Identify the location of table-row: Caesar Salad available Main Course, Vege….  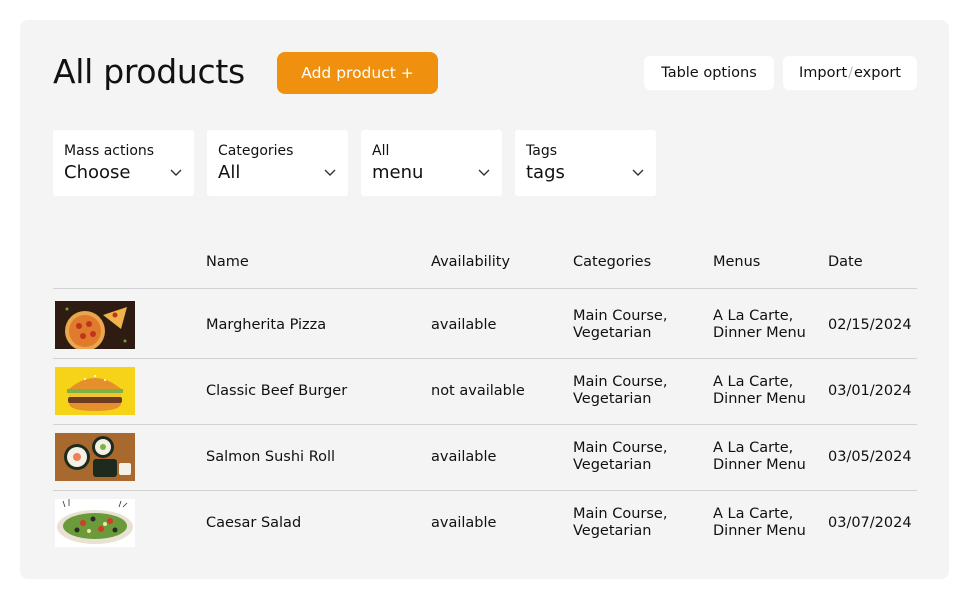
(484, 523).